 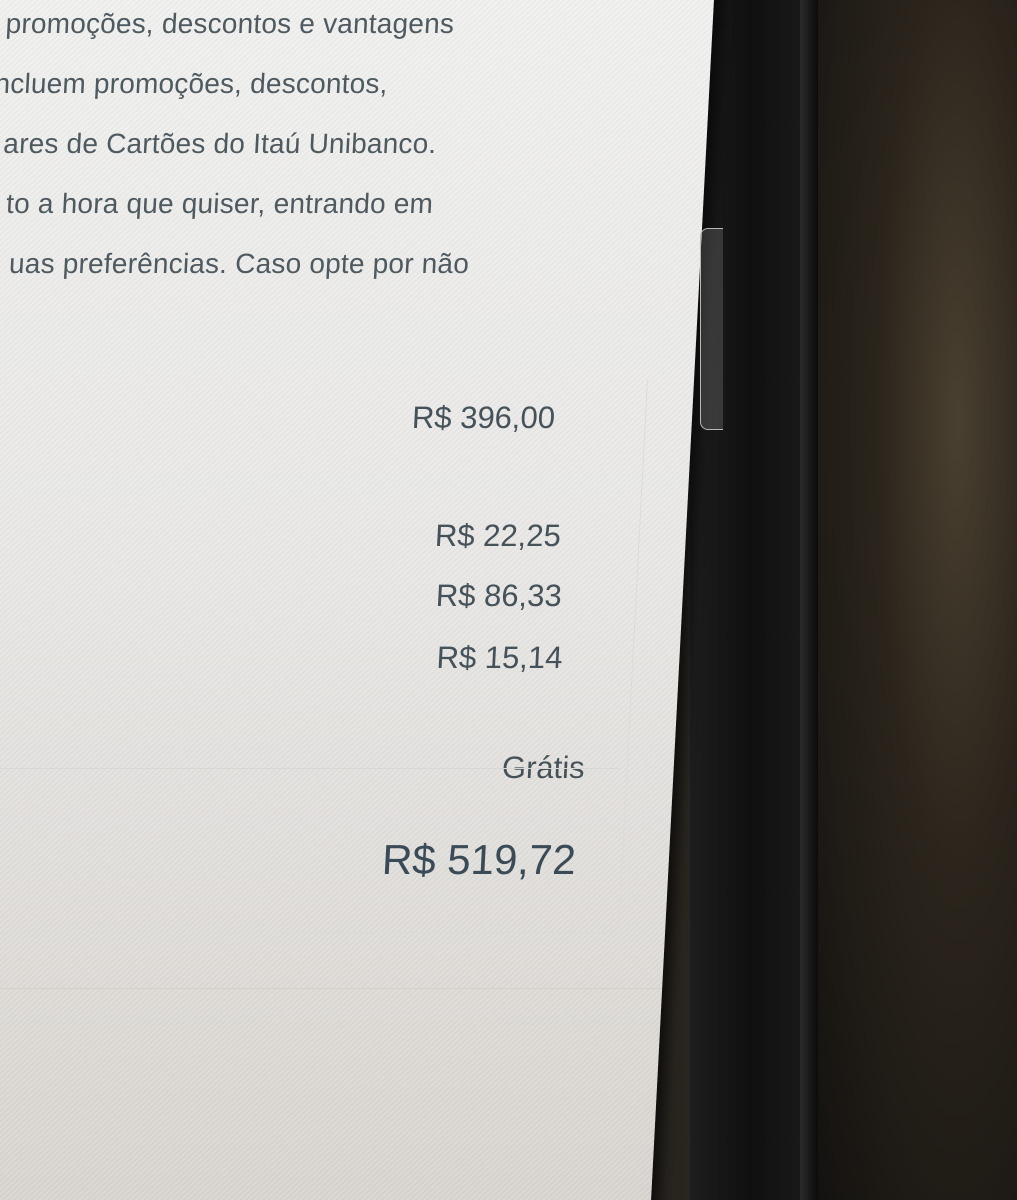 I want to click on summary-divider, so click(x=309, y=768).